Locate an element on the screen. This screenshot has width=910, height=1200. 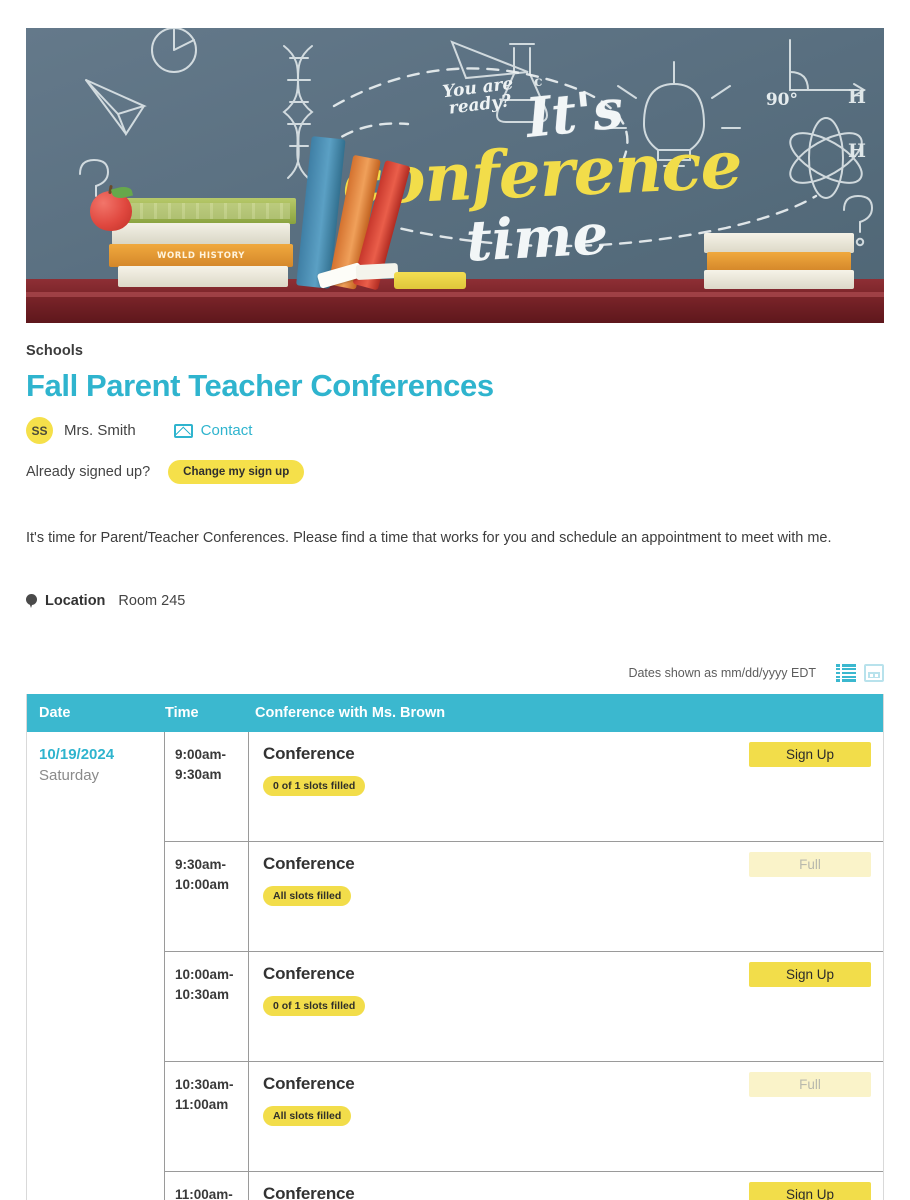
timezone-note: Dates shown as mm/dd/yyyy EDT is located at coordinates (722, 673).